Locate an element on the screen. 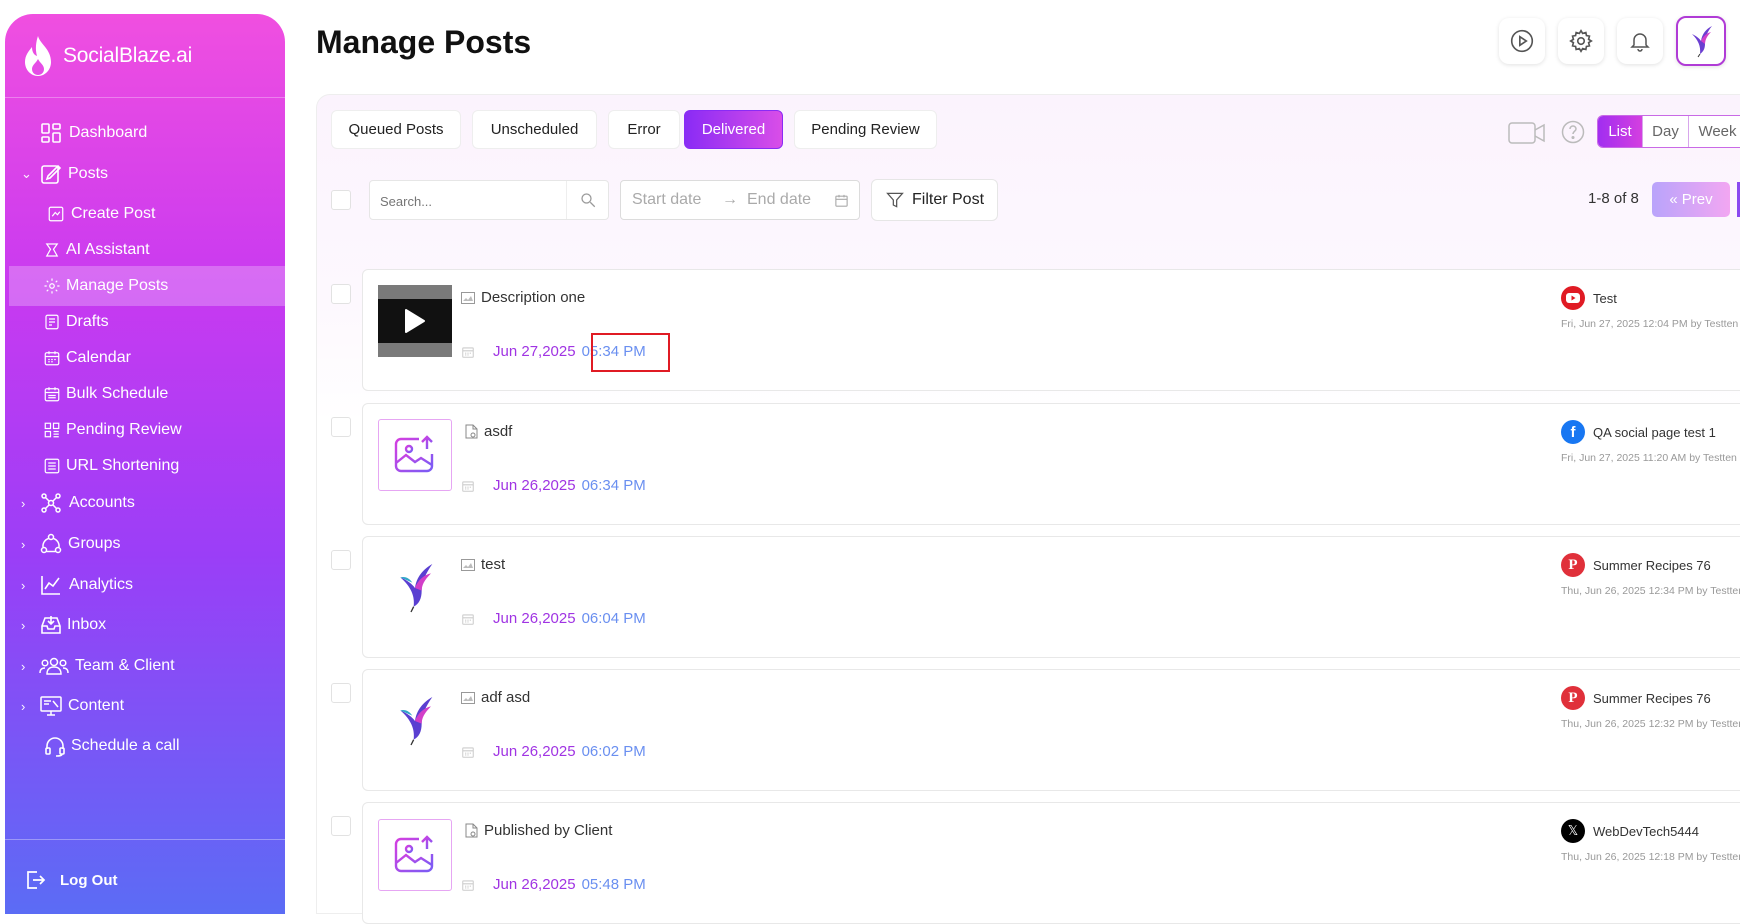 Image resolution: width=1740 pixels, height=924 pixels. sidebar-item-calendar: Calendar is located at coordinates (145, 358).